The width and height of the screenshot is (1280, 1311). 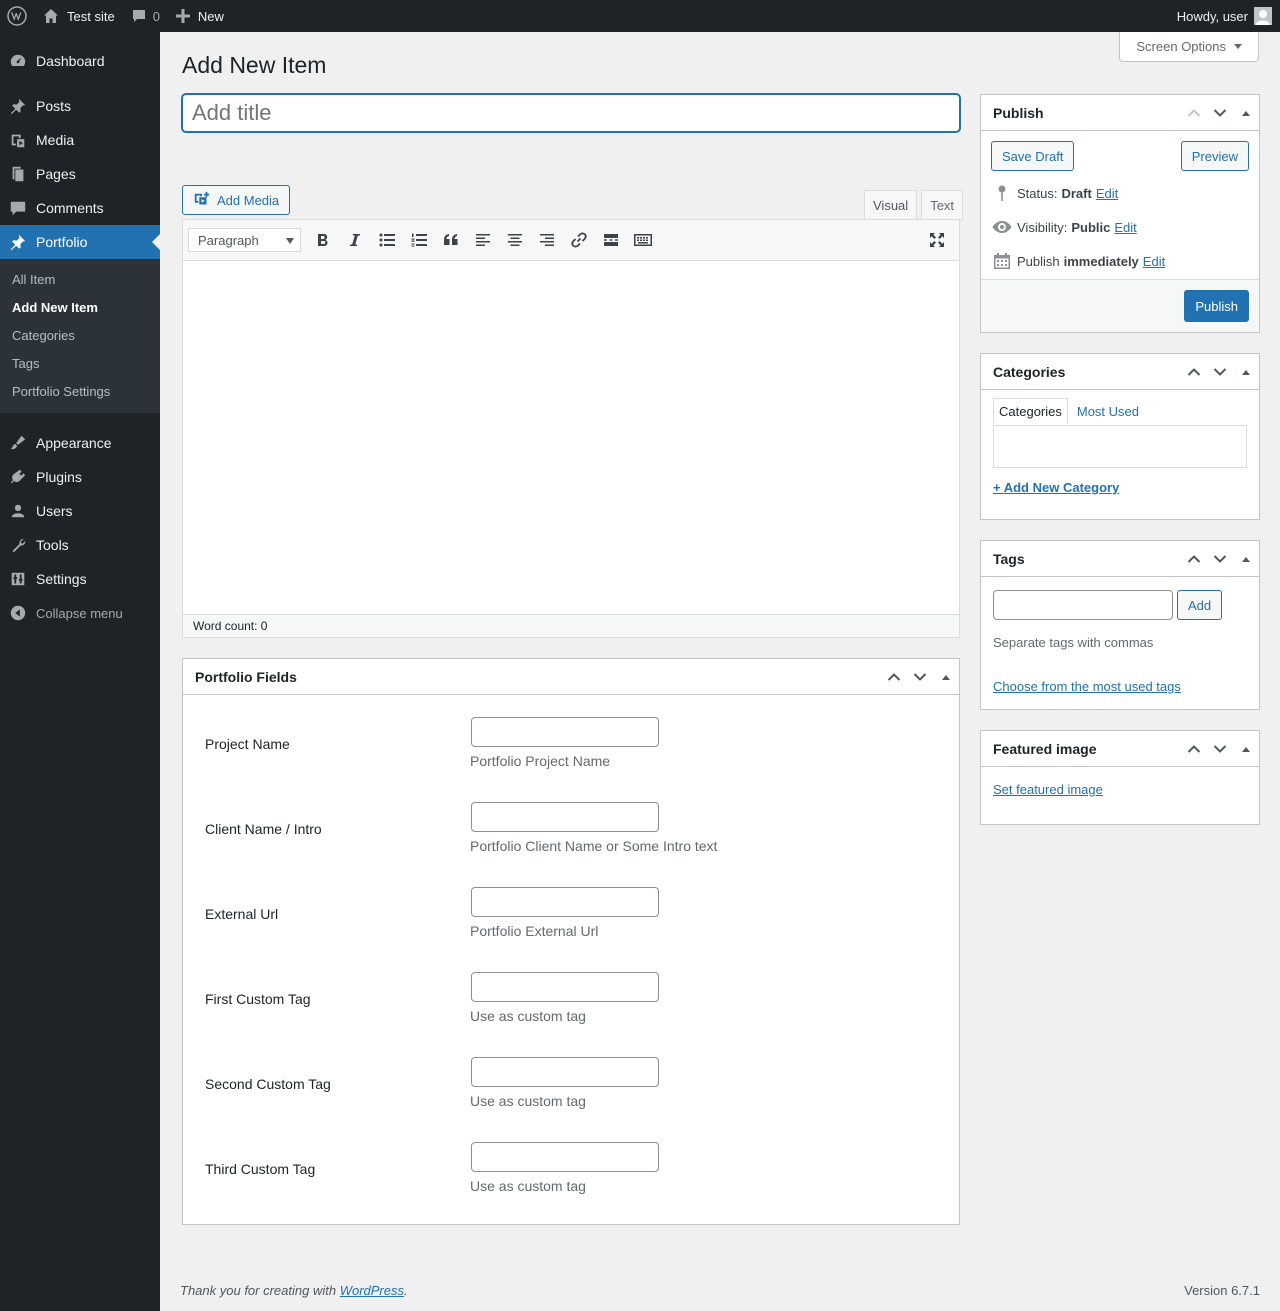 What do you see at coordinates (1033, 156) in the screenshot?
I see `save-draft-button: Save Draft` at bounding box center [1033, 156].